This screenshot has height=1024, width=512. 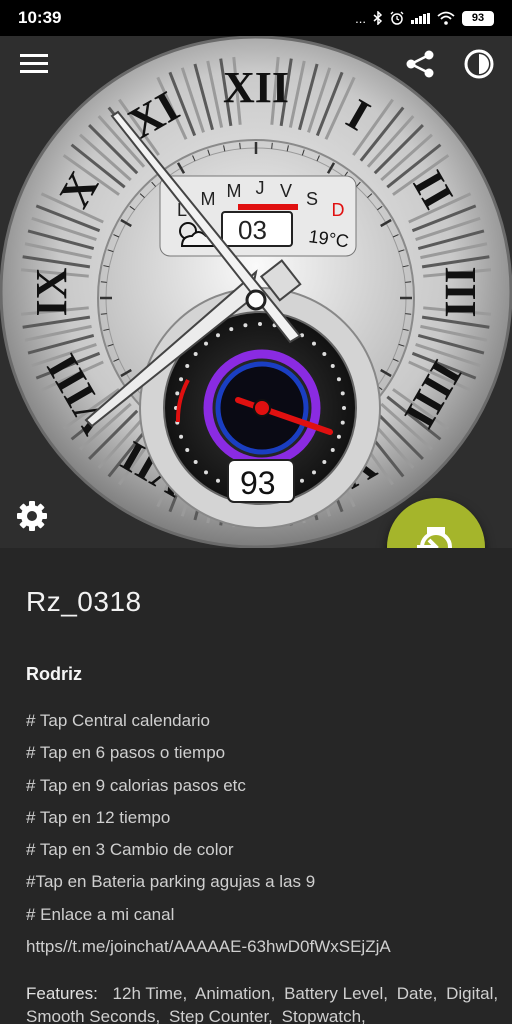 I want to click on feature-item: Stopwatch,, so click(x=323, y=1015).